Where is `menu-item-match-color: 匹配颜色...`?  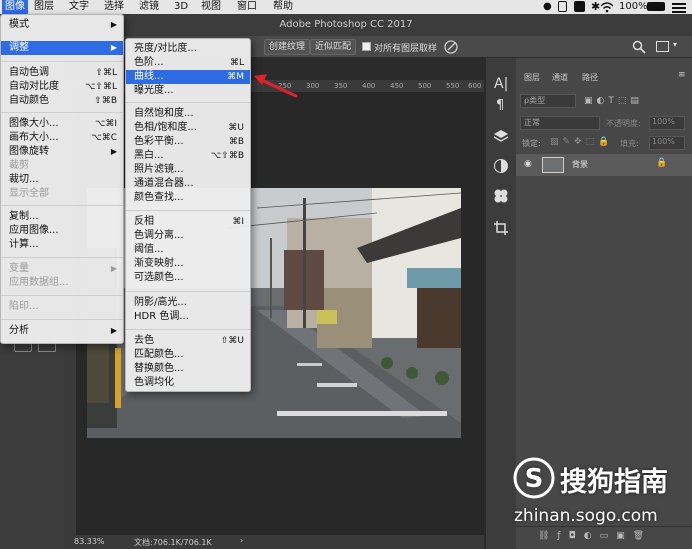
menu-item-match-color: 匹配颜色... is located at coordinates (188, 355).